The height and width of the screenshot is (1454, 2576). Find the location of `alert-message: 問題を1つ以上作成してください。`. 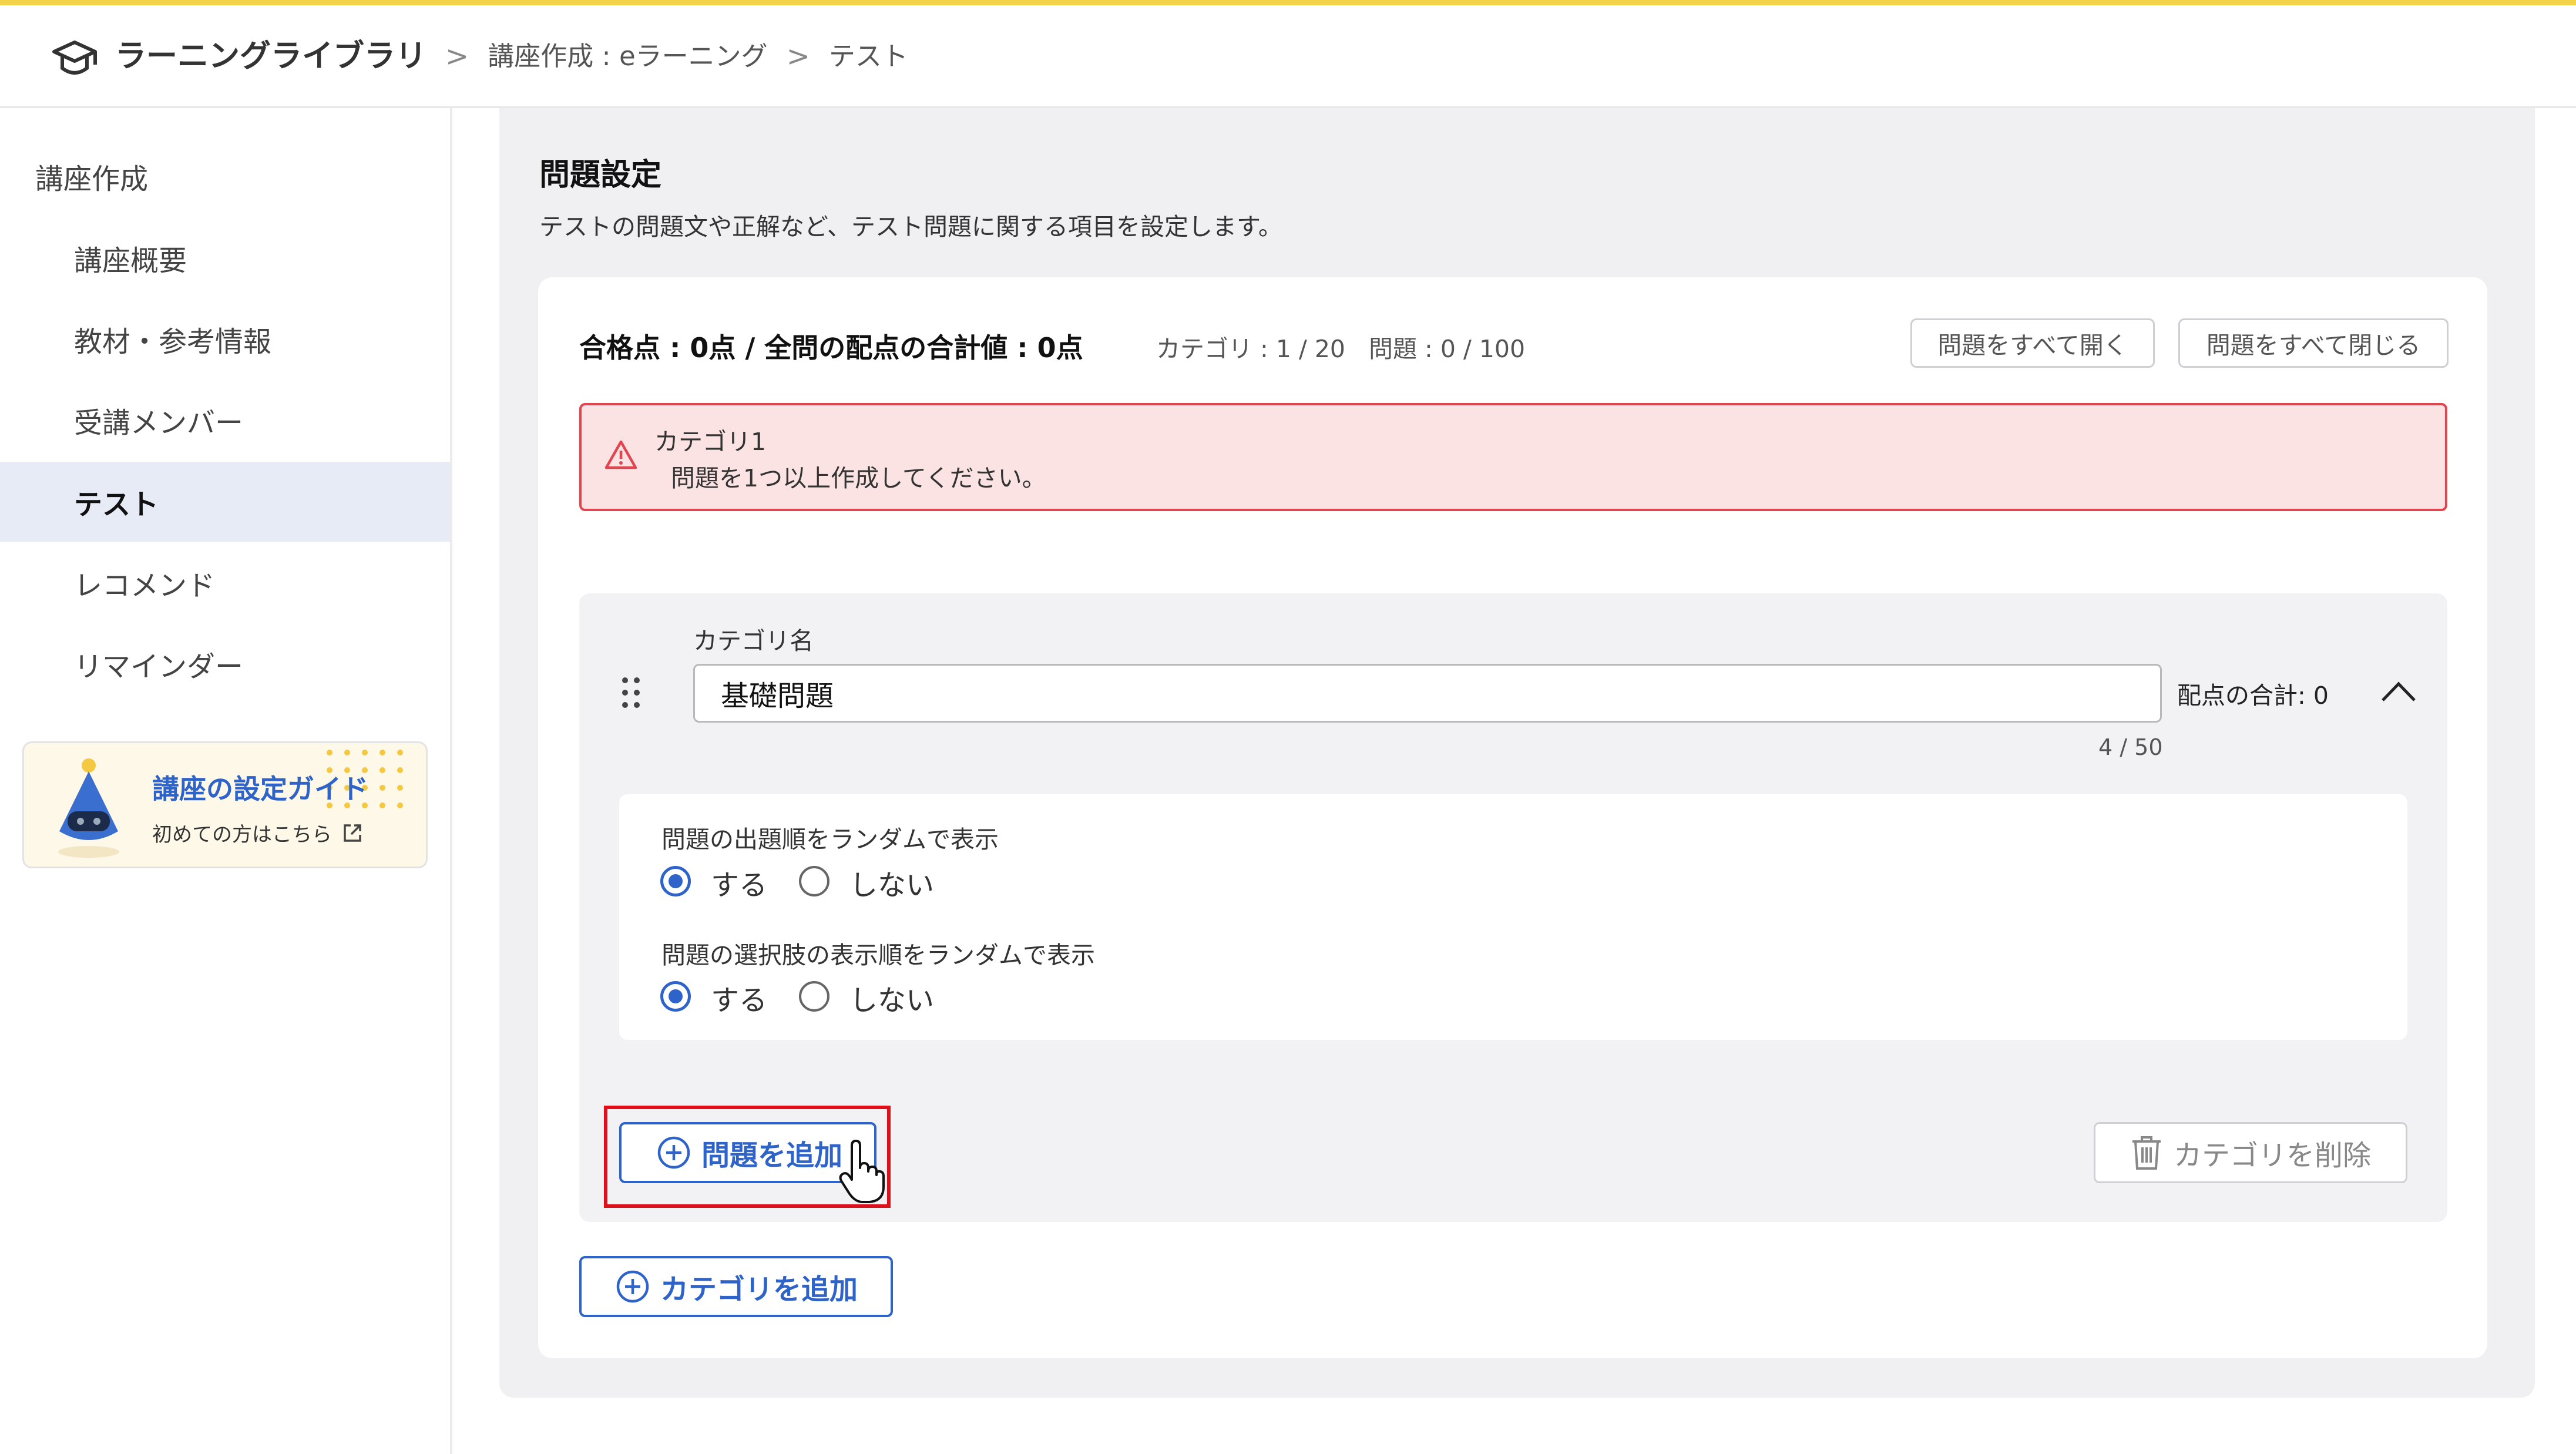

alert-message: 問題を1つ以上作成してください。 is located at coordinates (858, 478).